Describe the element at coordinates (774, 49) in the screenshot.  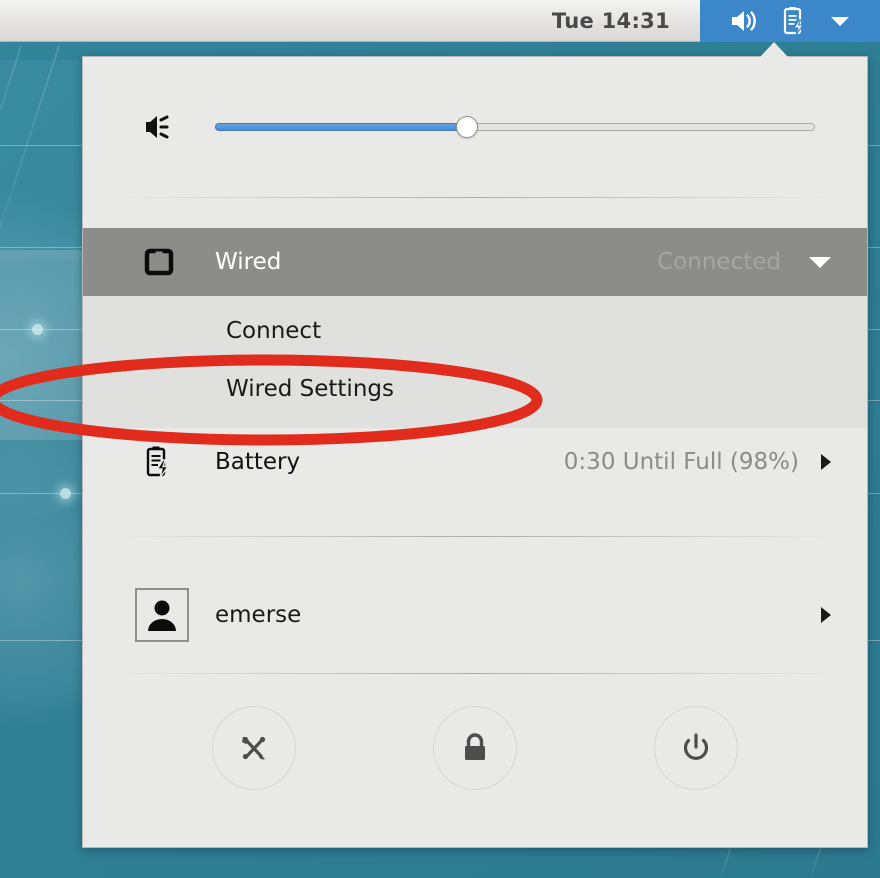
I see `menu-pointer` at that location.